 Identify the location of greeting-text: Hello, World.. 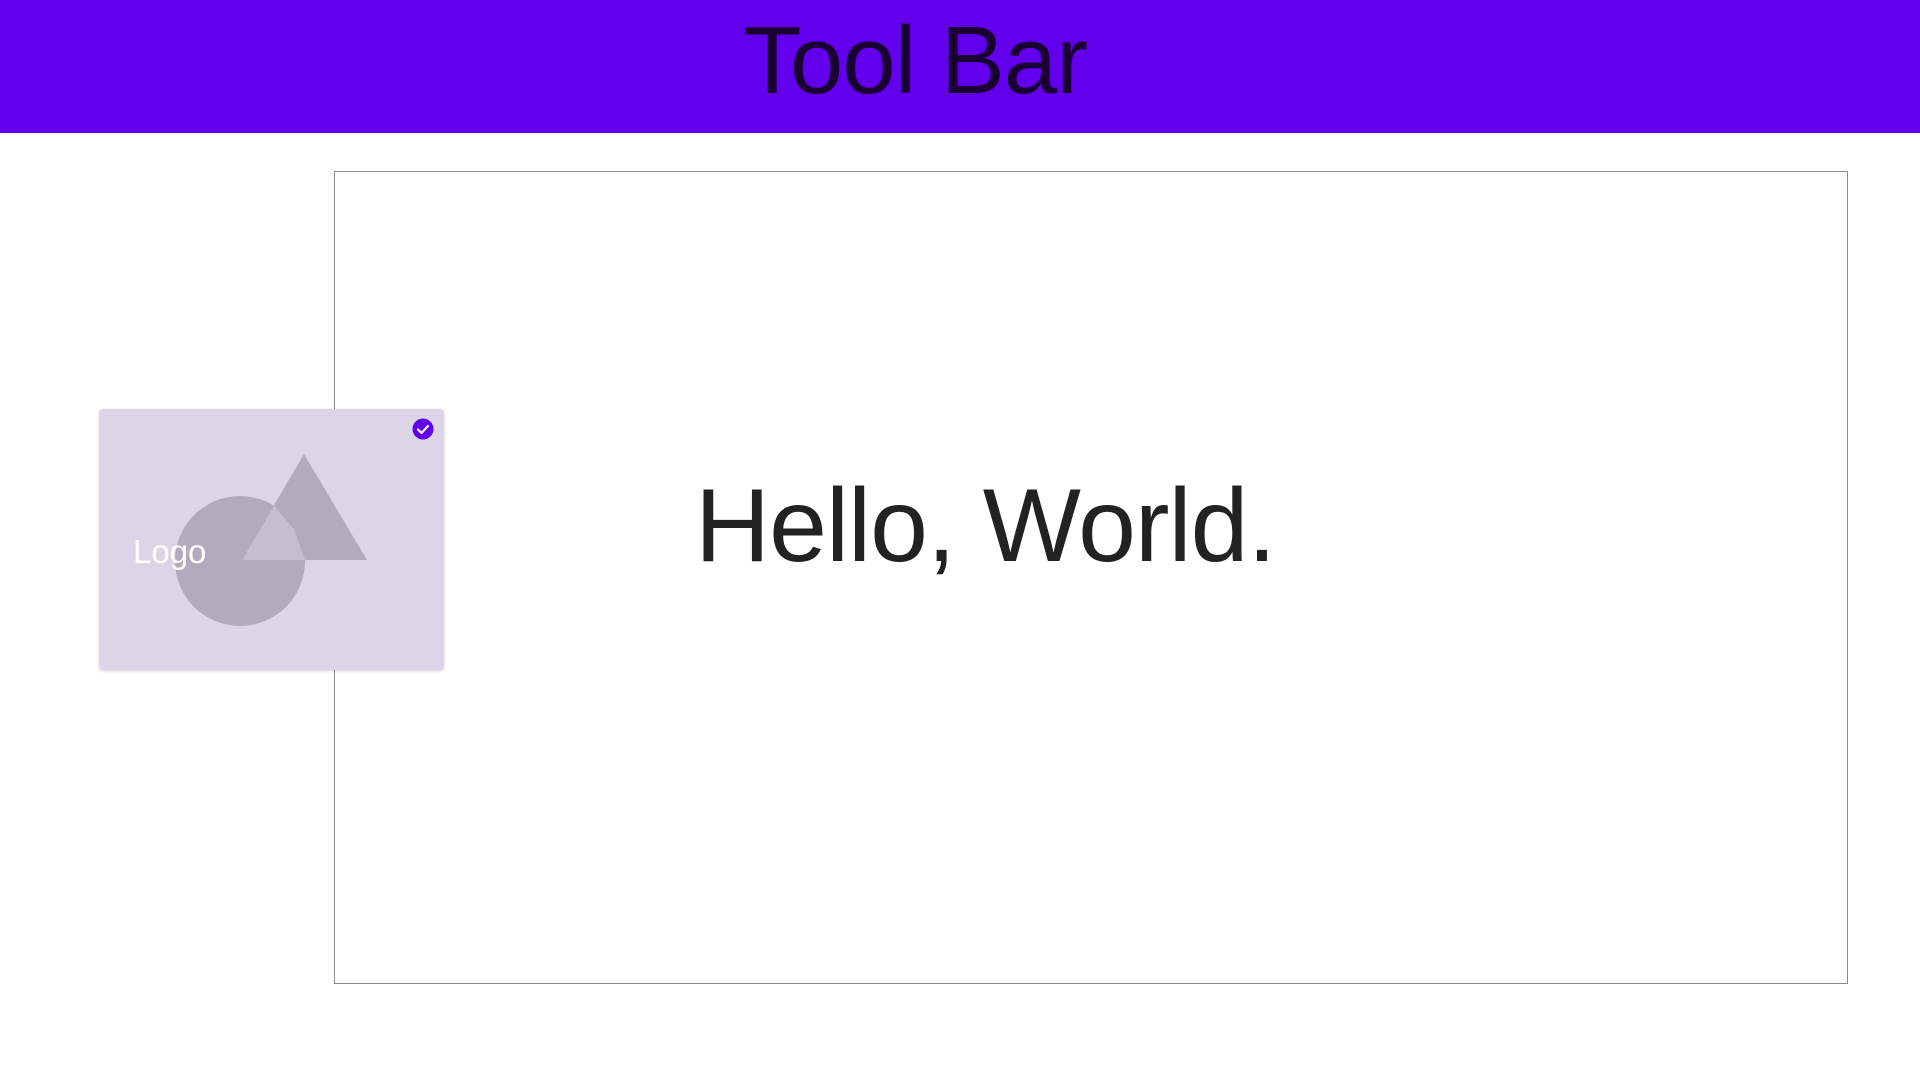
(985, 526).